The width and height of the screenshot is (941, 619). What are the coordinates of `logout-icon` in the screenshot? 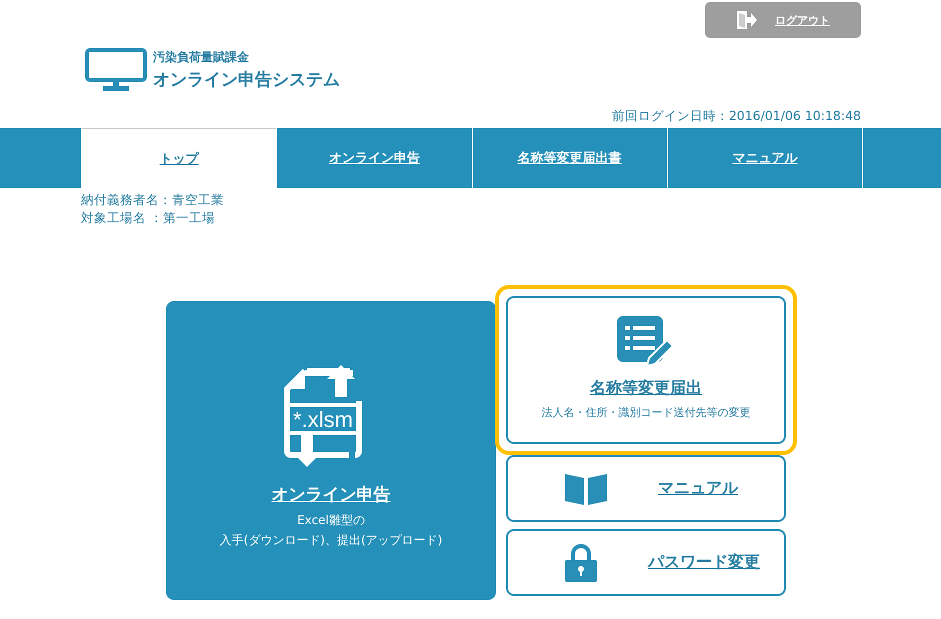 It's located at (746, 20).